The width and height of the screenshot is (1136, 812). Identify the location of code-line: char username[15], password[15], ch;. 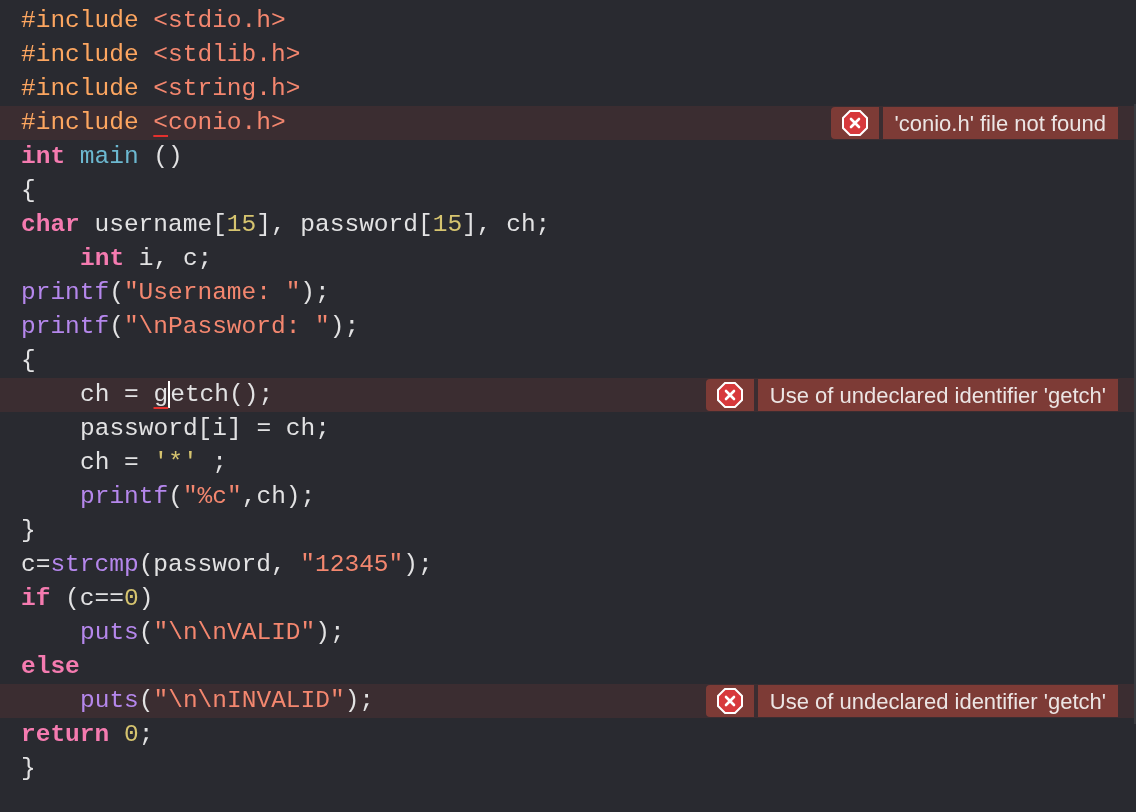
(285, 225).